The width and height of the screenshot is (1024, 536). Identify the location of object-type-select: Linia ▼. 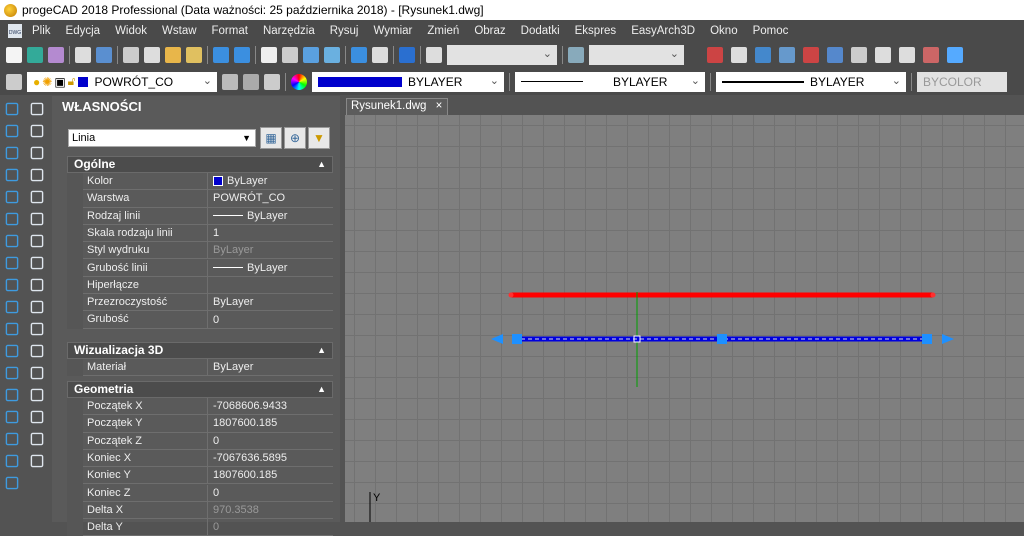
(162, 138).